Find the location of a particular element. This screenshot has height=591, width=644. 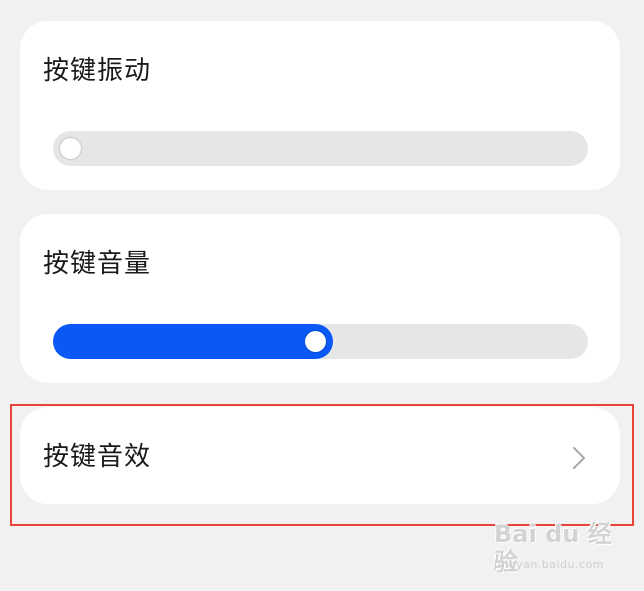

chevron-right-icon is located at coordinates (579, 458).